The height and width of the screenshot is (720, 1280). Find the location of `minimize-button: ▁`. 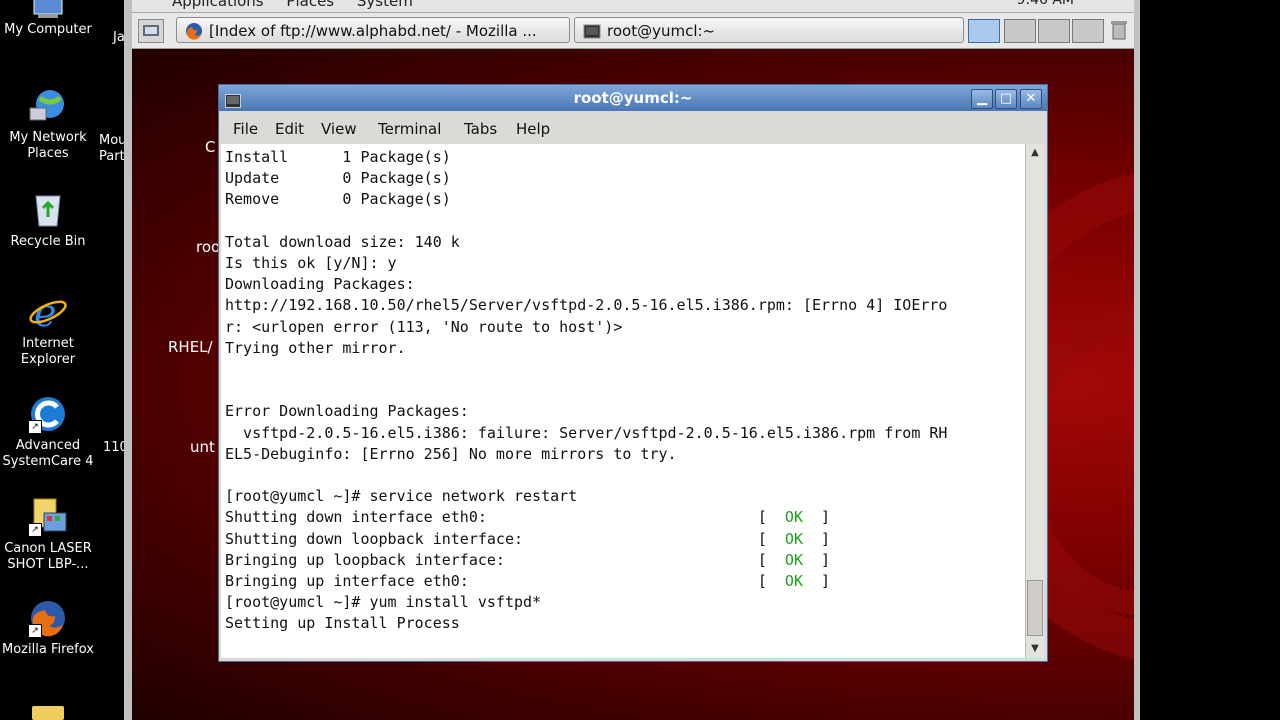

minimize-button: ▁ is located at coordinates (982, 99).